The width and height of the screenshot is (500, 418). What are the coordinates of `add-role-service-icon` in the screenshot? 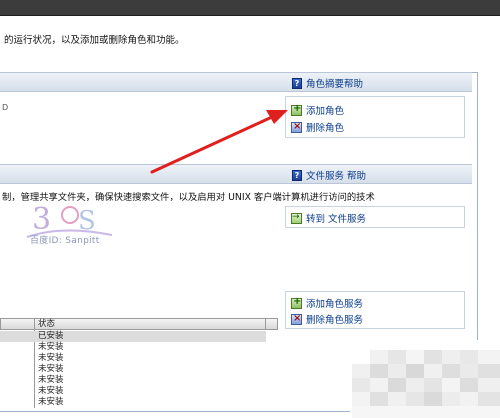 It's located at (296, 302).